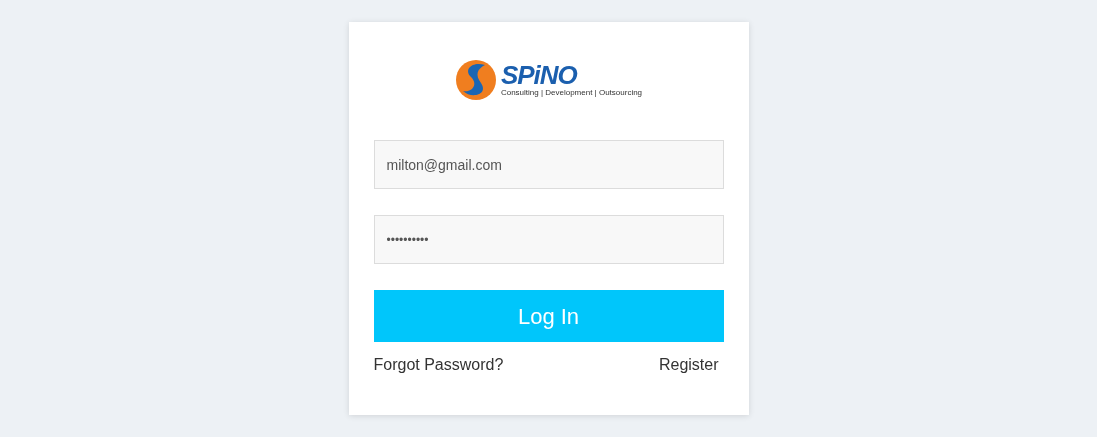 The height and width of the screenshot is (437, 1097). Describe the element at coordinates (438, 365) in the screenshot. I see `forgot-password-link: Forgot Password?` at that location.